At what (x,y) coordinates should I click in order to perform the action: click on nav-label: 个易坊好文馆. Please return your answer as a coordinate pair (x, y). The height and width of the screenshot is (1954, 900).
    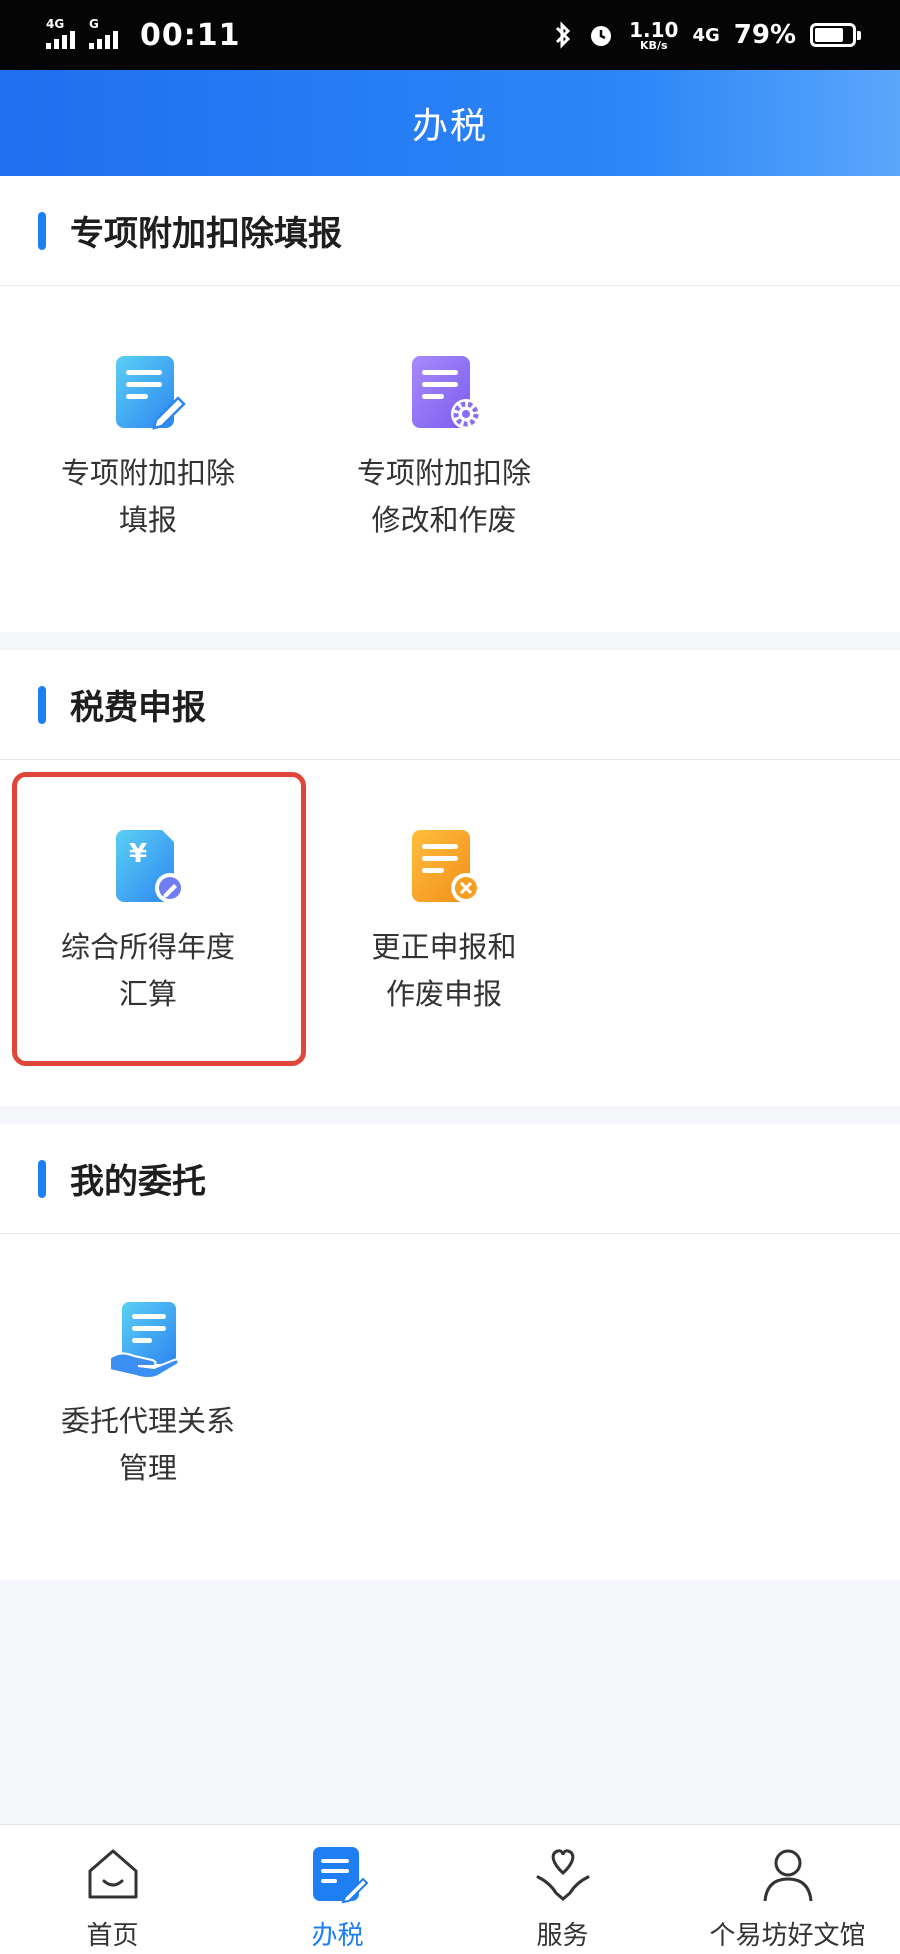
    Looking at the image, I should click on (787, 1936).